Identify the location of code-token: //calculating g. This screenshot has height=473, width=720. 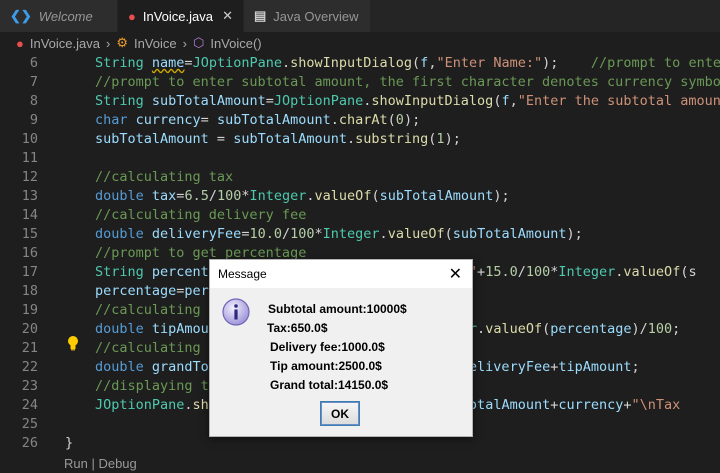
(156, 348).